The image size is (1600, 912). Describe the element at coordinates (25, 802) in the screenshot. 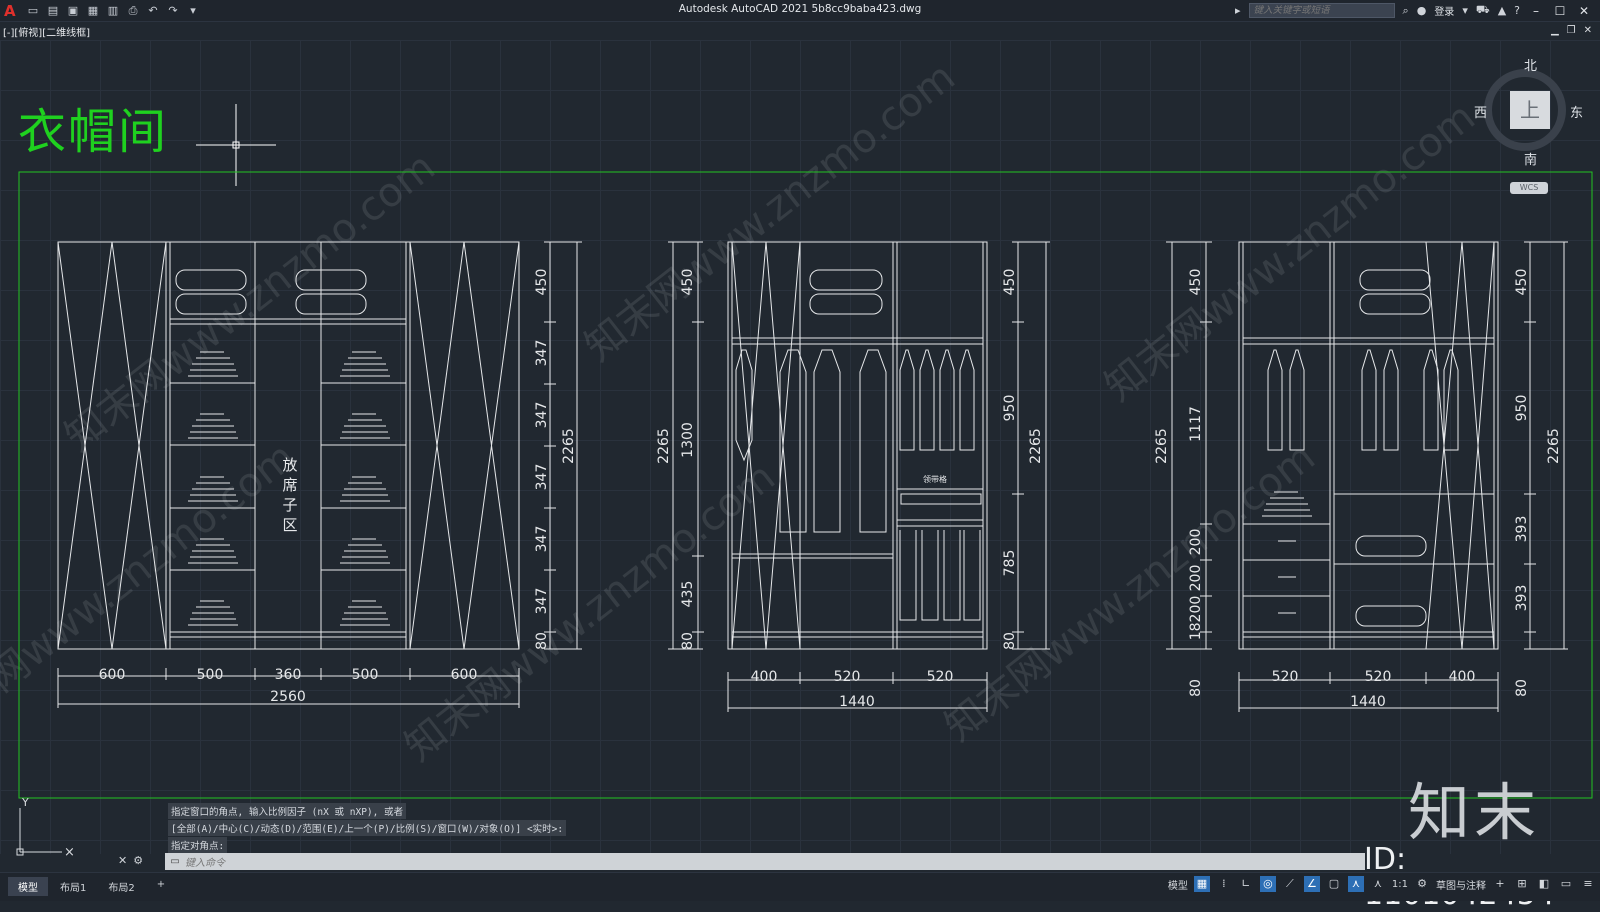

I see `ucs-y-label: Y` at that location.